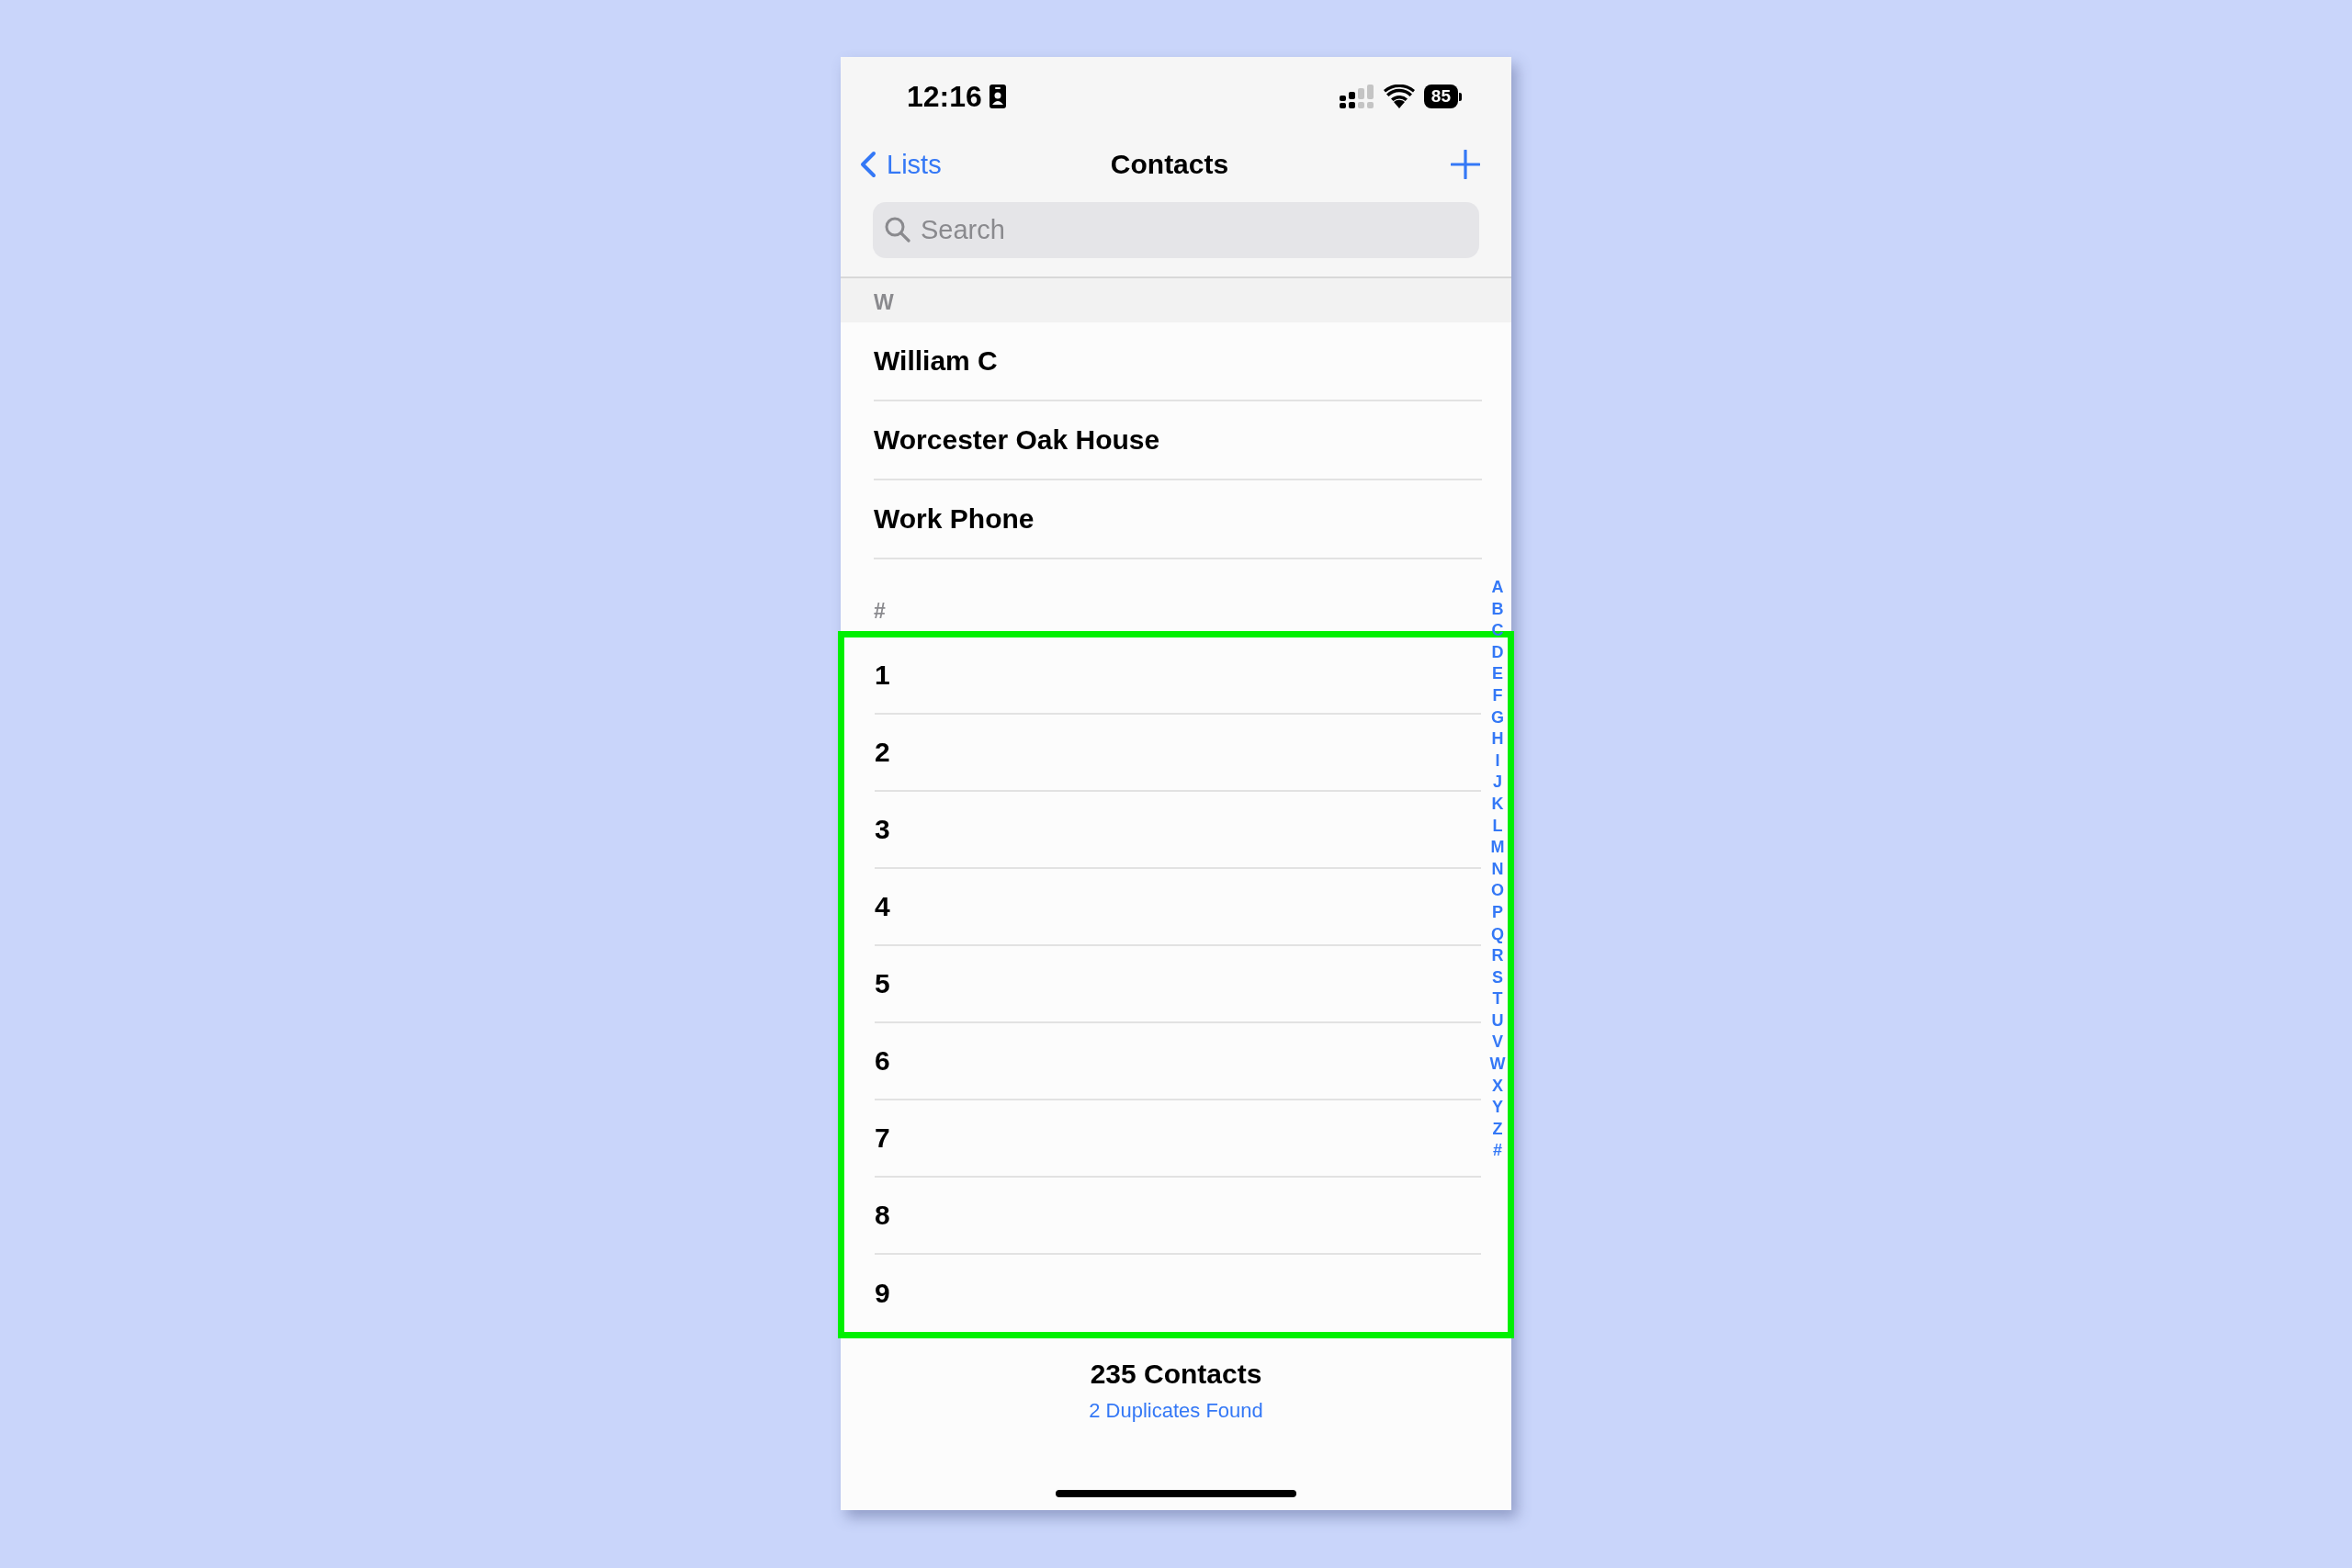 The height and width of the screenshot is (1568, 2352). What do you see at coordinates (1017, 440) in the screenshot?
I see `contact-name: Worcester Oak House` at bounding box center [1017, 440].